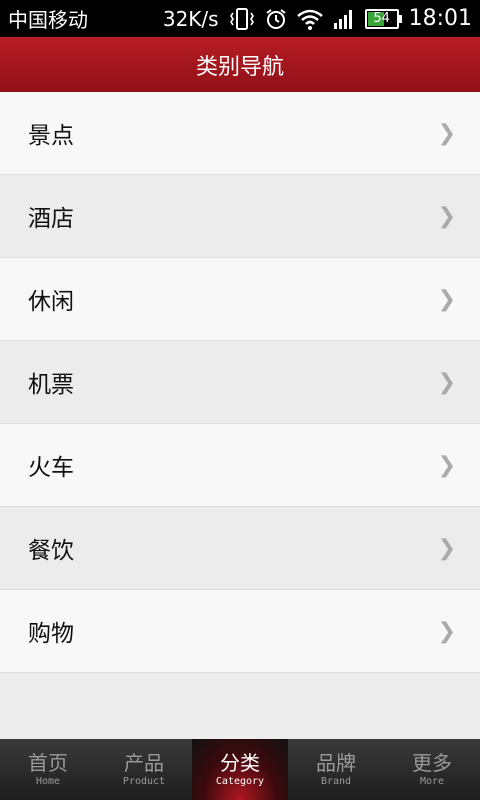 This screenshot has width=480, height=800. I want to click on tab-sublabel: Brand, so click(336, 781).